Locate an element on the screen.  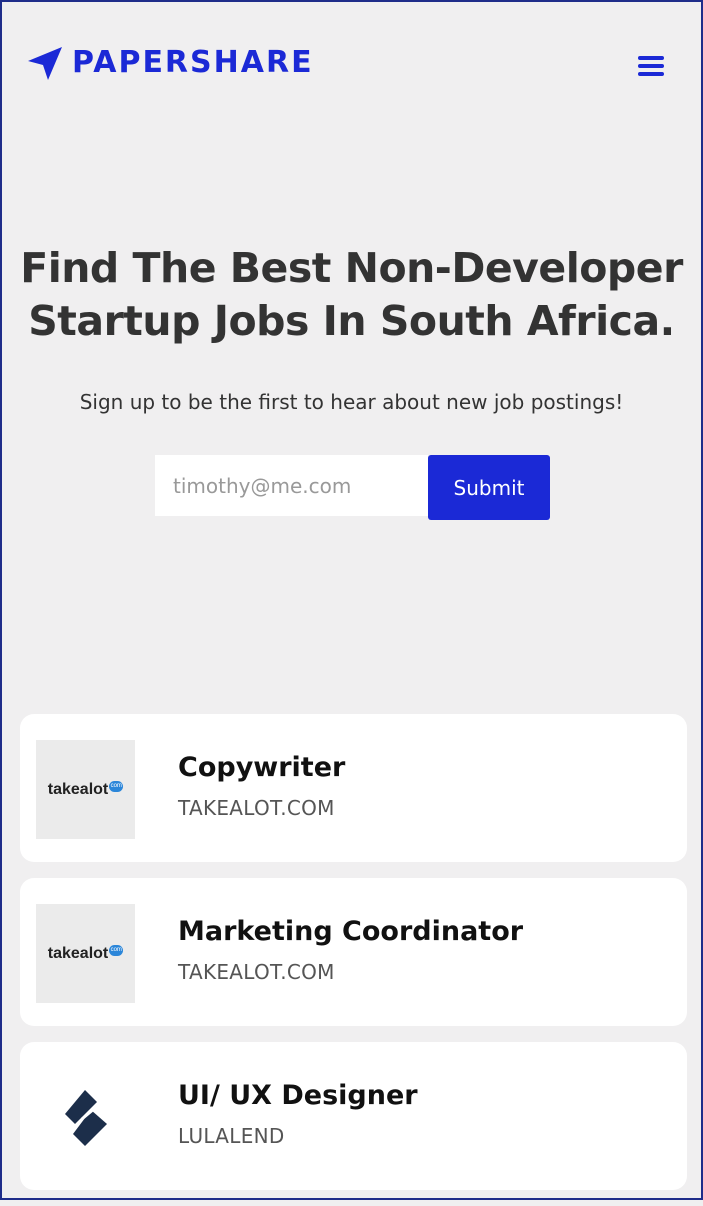
papershare-logo: PAPERSHARE is located at coordinates (170, 63).